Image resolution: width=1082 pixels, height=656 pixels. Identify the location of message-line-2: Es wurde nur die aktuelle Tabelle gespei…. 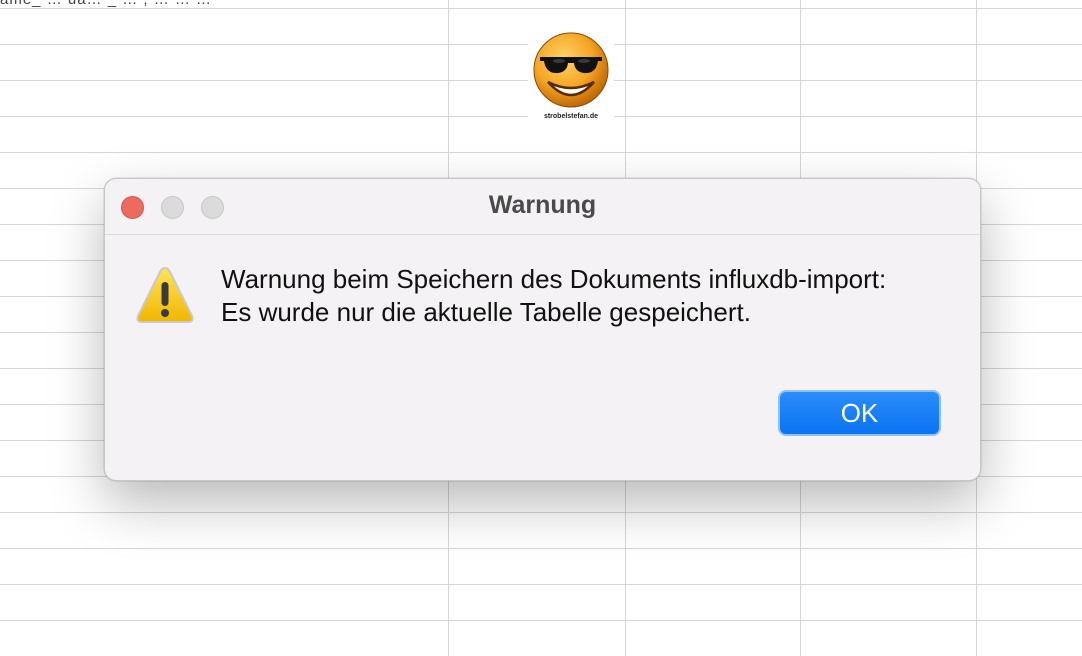
(486, 312).